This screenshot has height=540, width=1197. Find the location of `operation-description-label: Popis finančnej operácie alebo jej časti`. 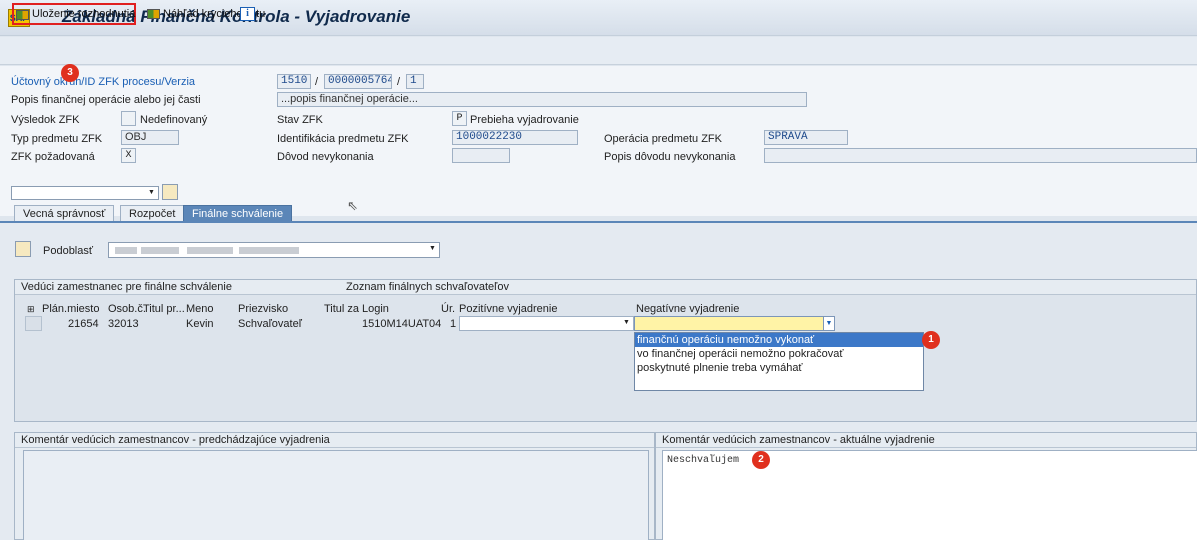

operation-description-label: Popis finančnej operácie alebo jej časti is located at coordinates (106, 100).